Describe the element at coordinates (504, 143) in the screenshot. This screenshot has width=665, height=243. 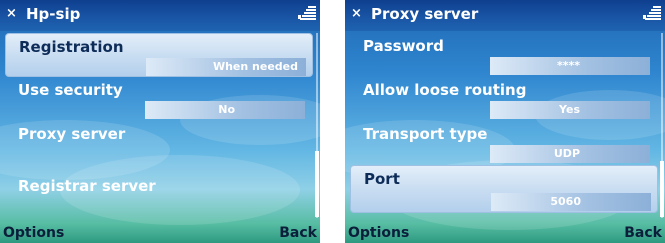
I see `list-item-transport-type: Transport type UDP` at that location.